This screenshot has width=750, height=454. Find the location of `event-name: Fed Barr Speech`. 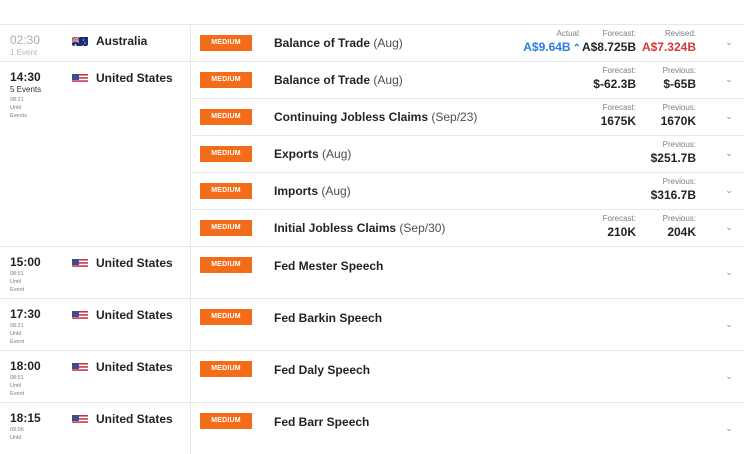

event-name: Fed Barr Speech is located at coordinates (321, 422).